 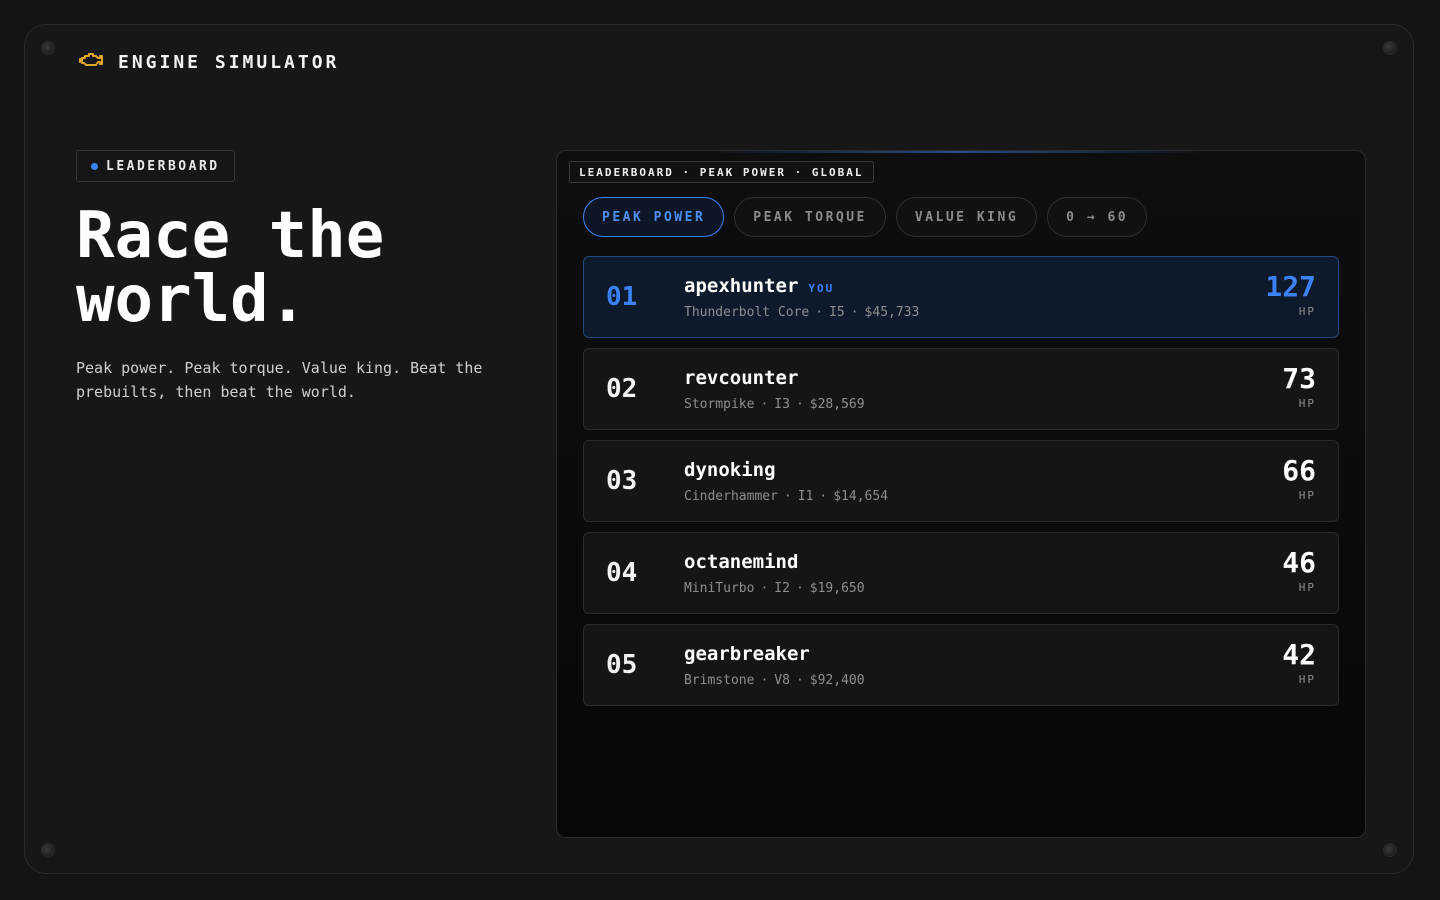 I want to click on rank-number: 05, so click(x=622, y=665).